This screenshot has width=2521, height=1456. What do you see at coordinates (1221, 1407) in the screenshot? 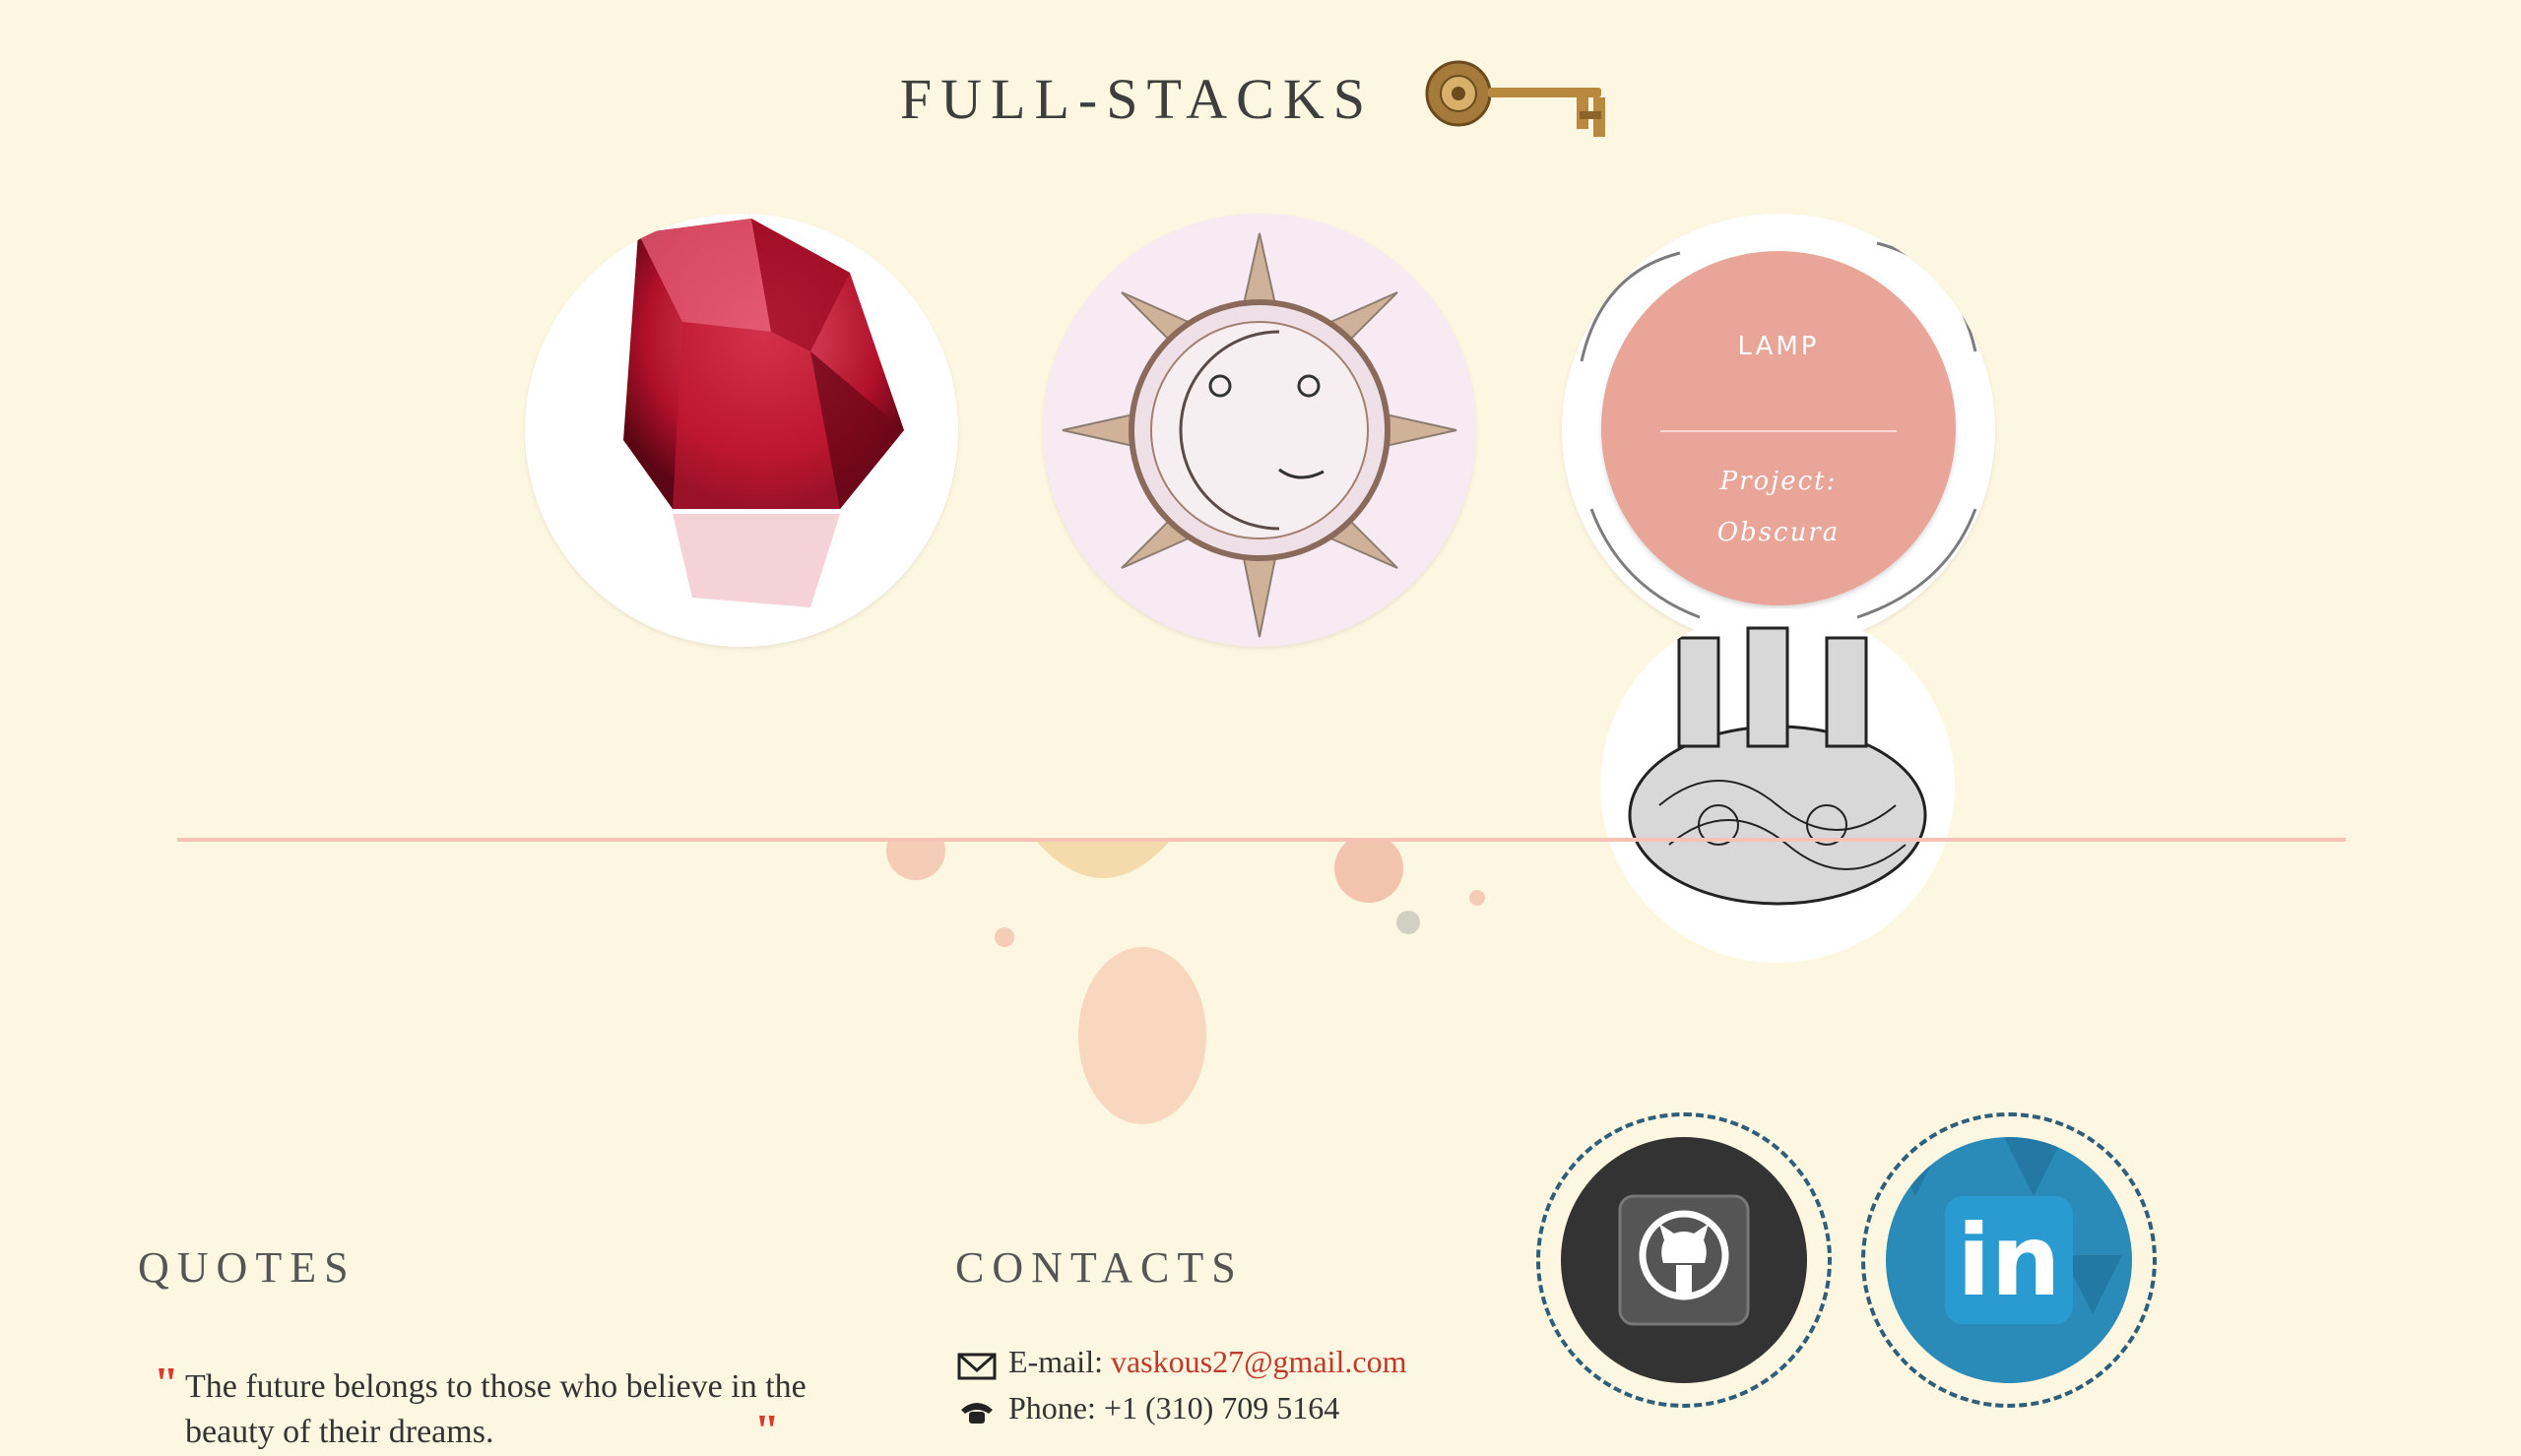
I see `phone-number: +1 (310) 709 5164` at bounding box center [1221, 1407].